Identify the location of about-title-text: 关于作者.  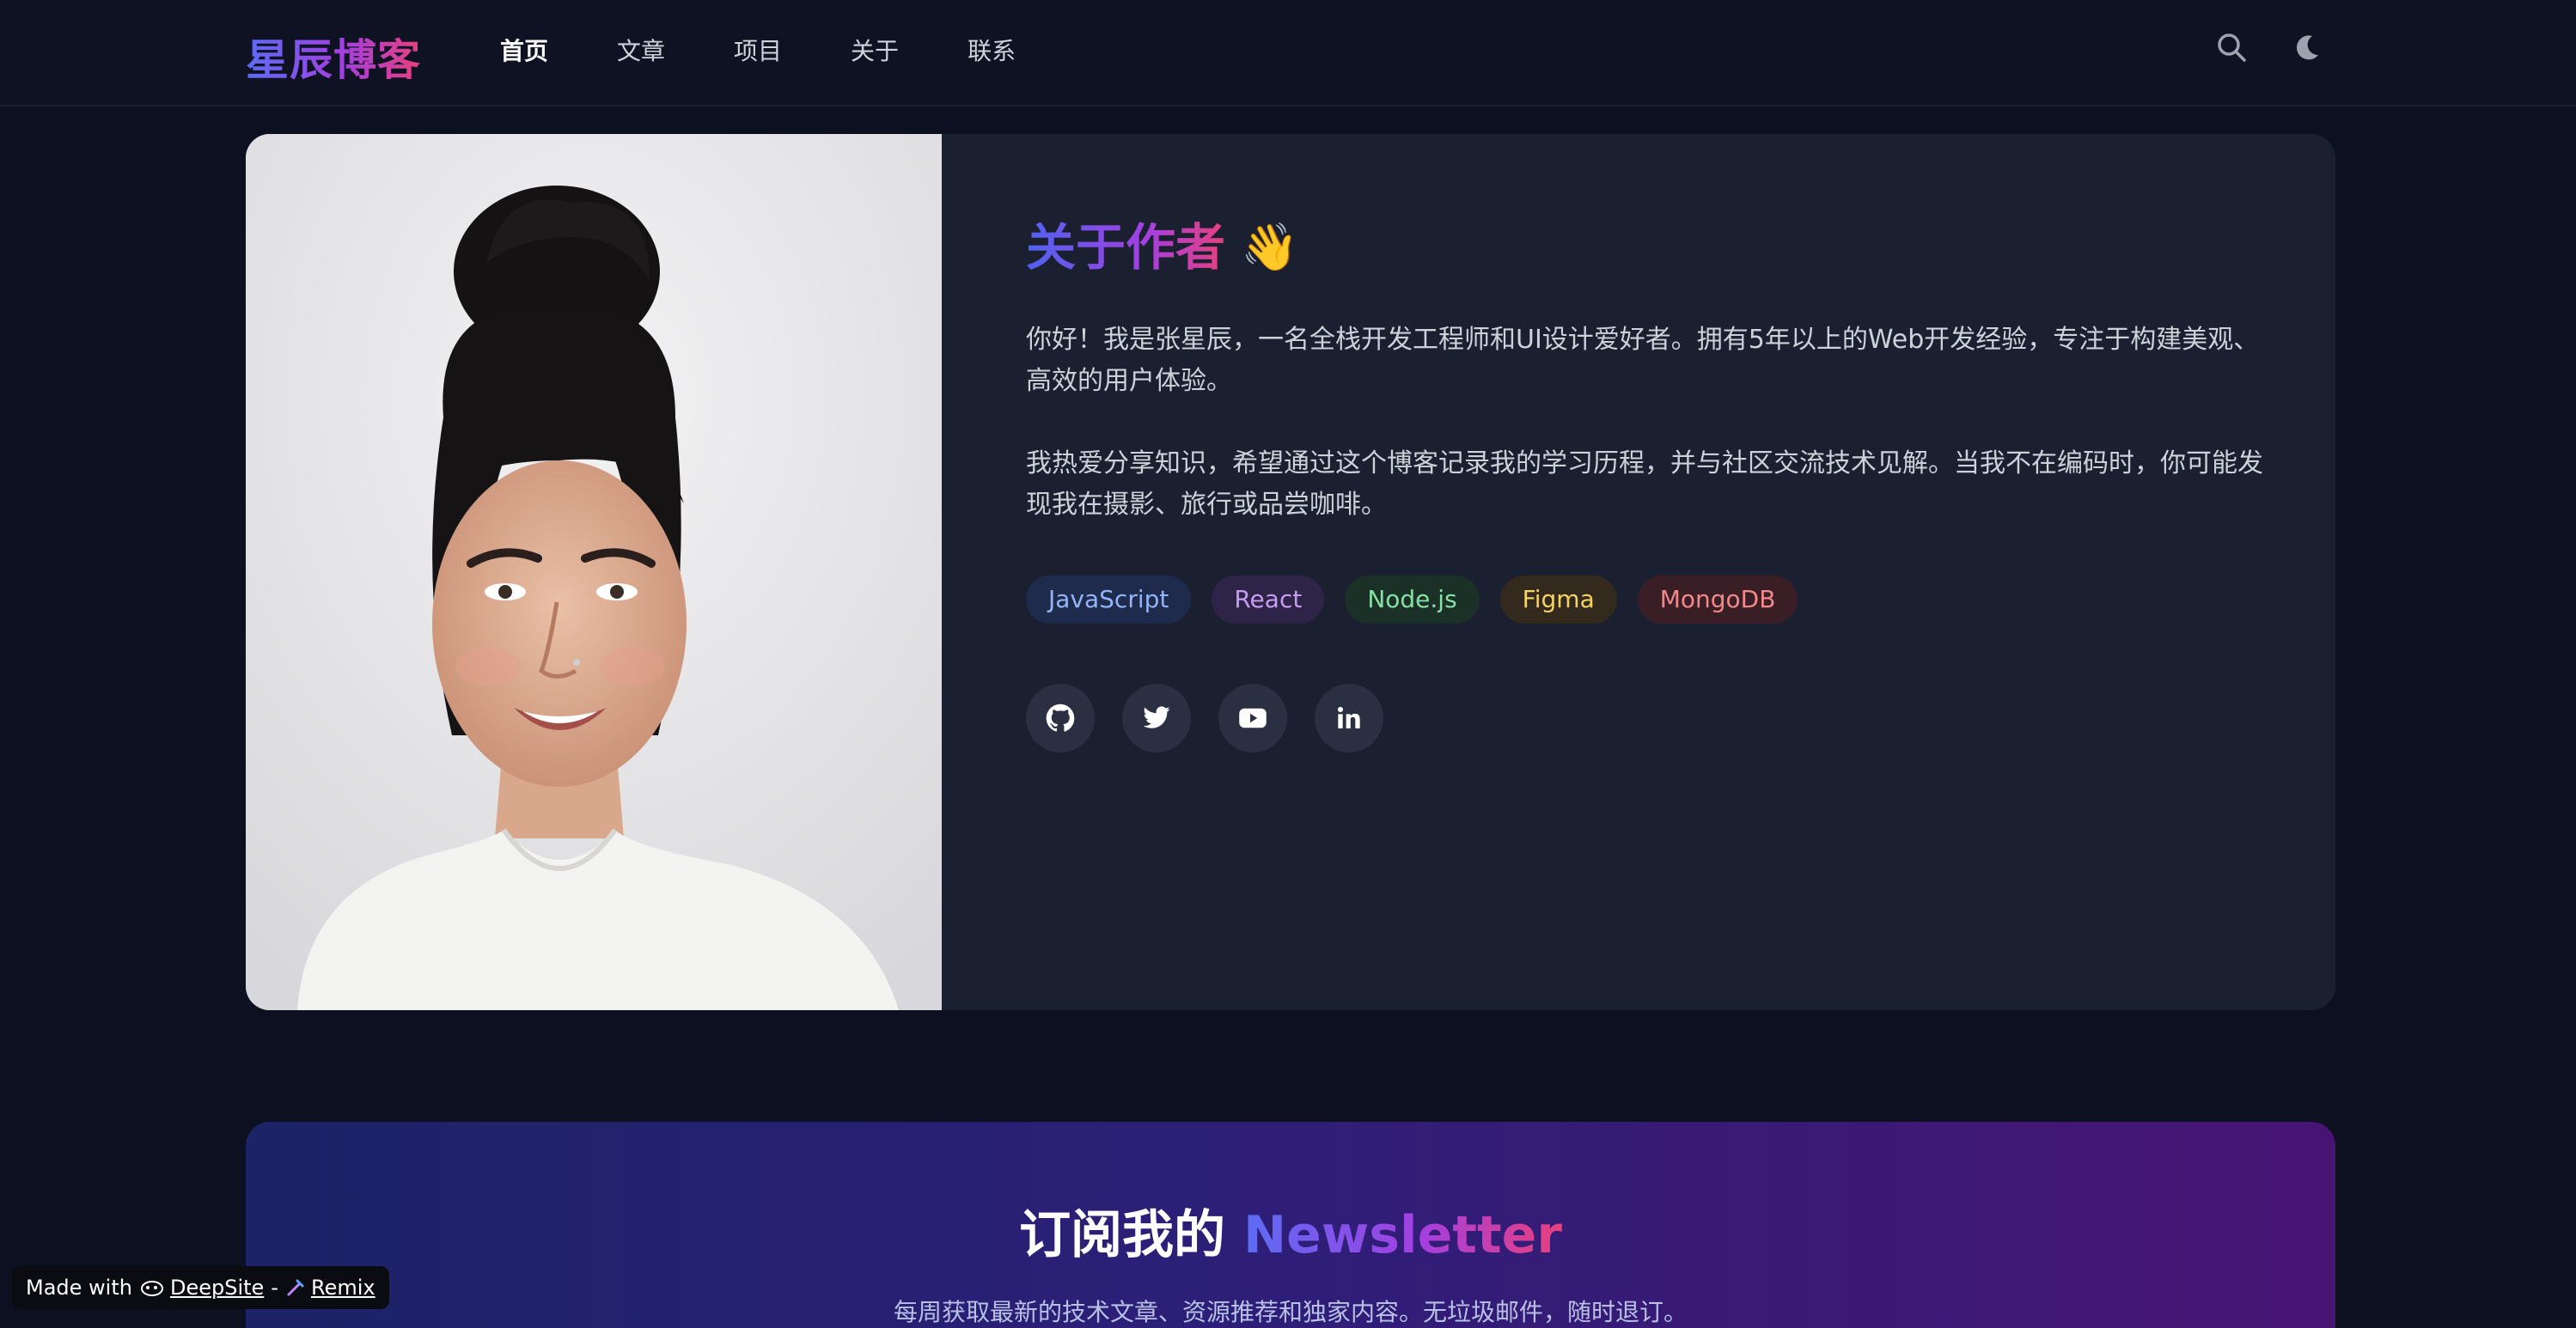
(1125, 248).